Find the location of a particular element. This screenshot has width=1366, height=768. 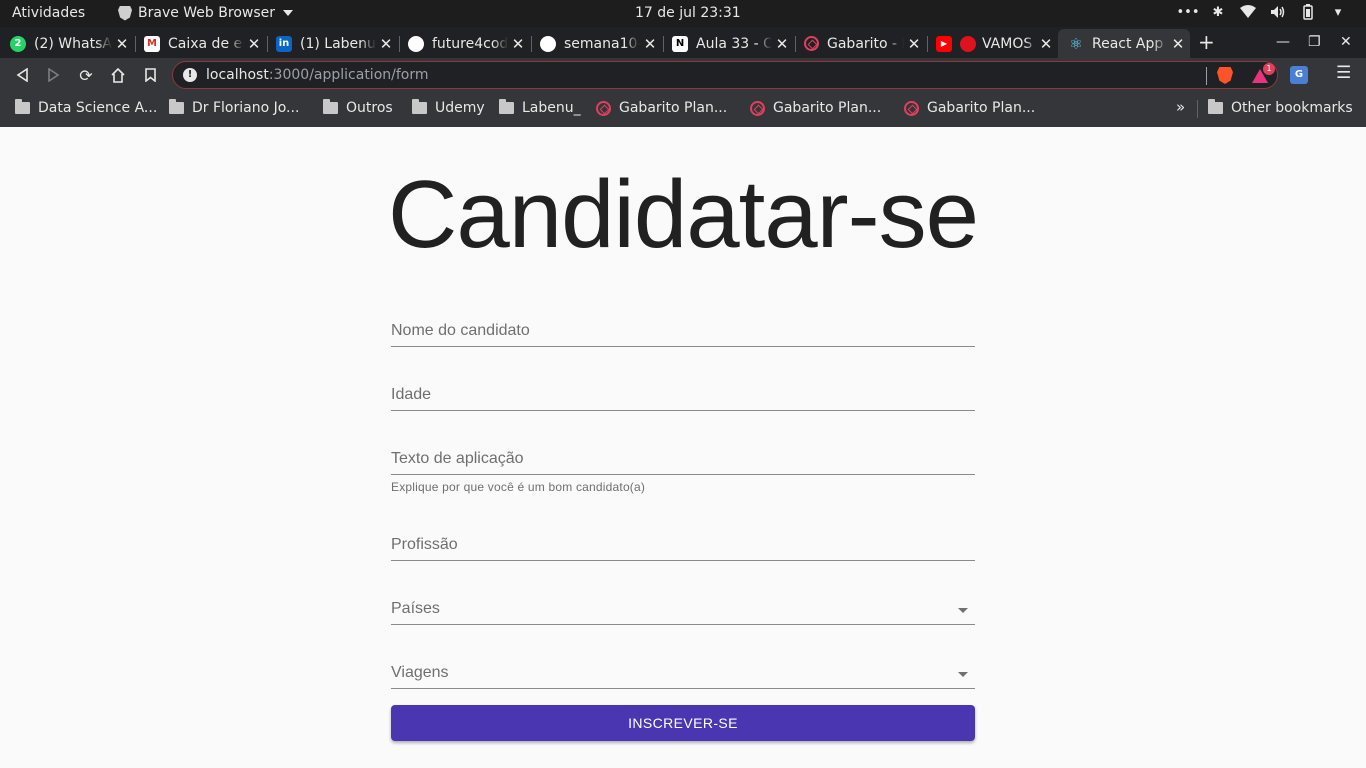

recording-dot-icon is located at coordinates (968, 43).